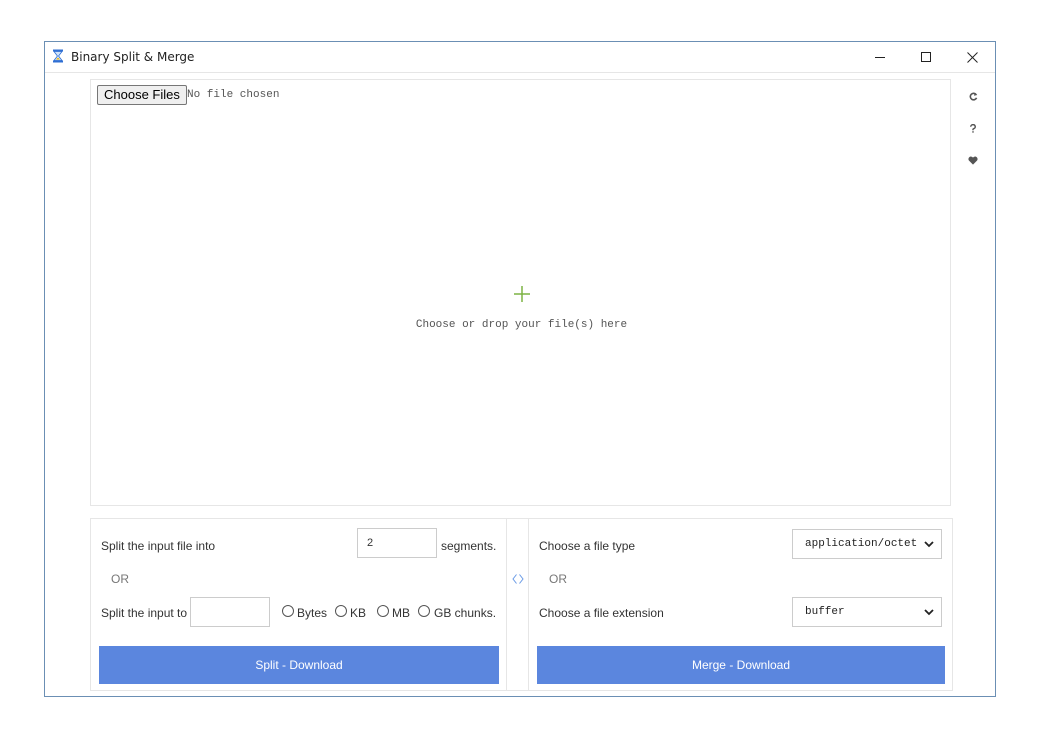  I want to click on maximize-icon, so click(926, 57).